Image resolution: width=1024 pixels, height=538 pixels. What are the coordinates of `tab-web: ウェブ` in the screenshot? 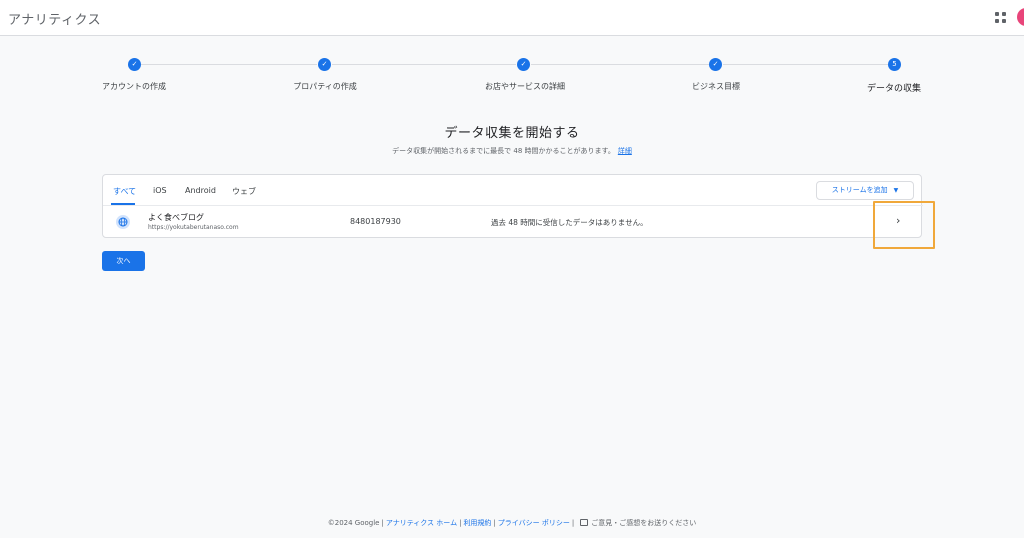 It's located at (244, 191).